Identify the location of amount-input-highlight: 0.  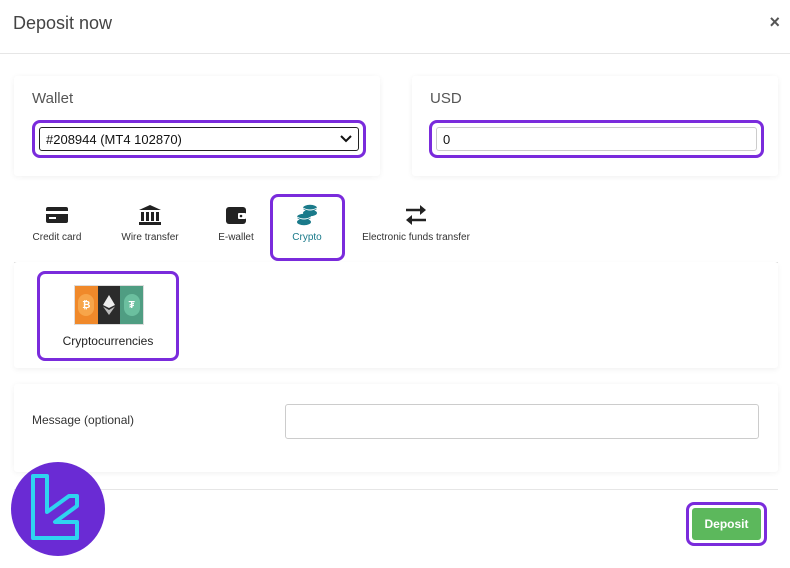
(596, 139).